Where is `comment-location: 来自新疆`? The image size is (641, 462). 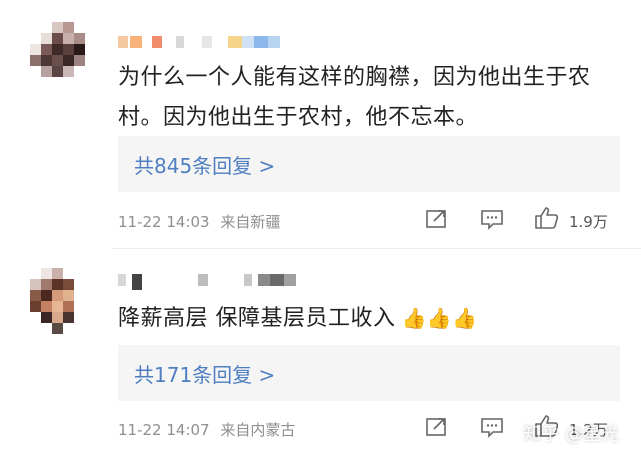 comment-location: 来自新疆 is located at coordinates (250, 222).